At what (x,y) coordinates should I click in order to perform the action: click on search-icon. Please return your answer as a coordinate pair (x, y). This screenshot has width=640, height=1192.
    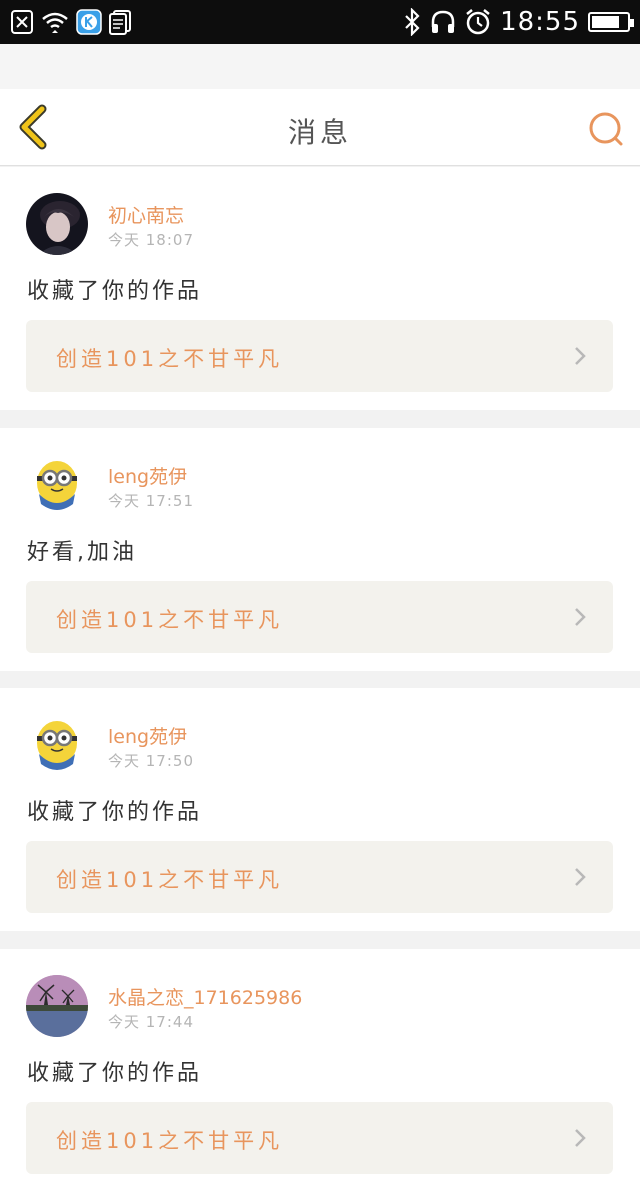
    Looking at the image, I should click on (606, 129).